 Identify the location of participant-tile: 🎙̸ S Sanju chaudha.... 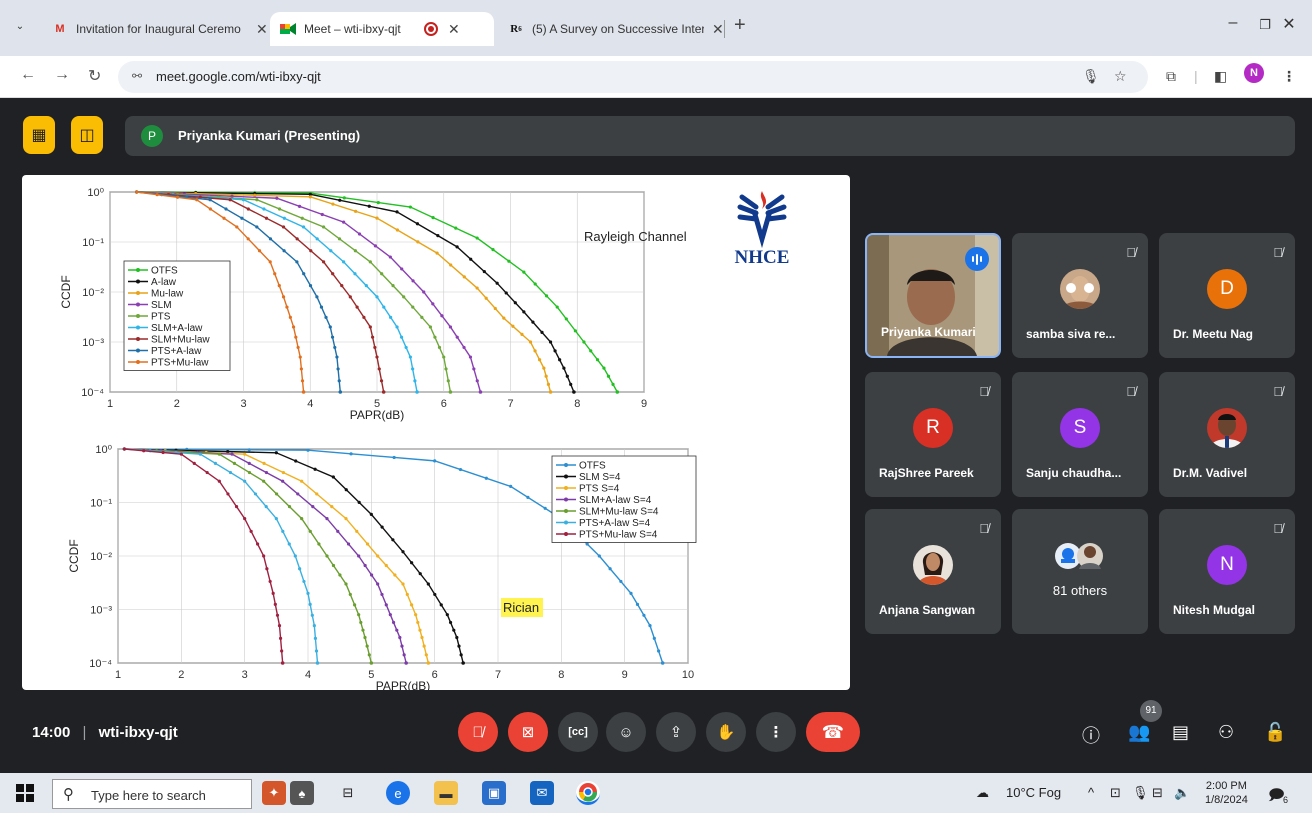
(1080, 434).